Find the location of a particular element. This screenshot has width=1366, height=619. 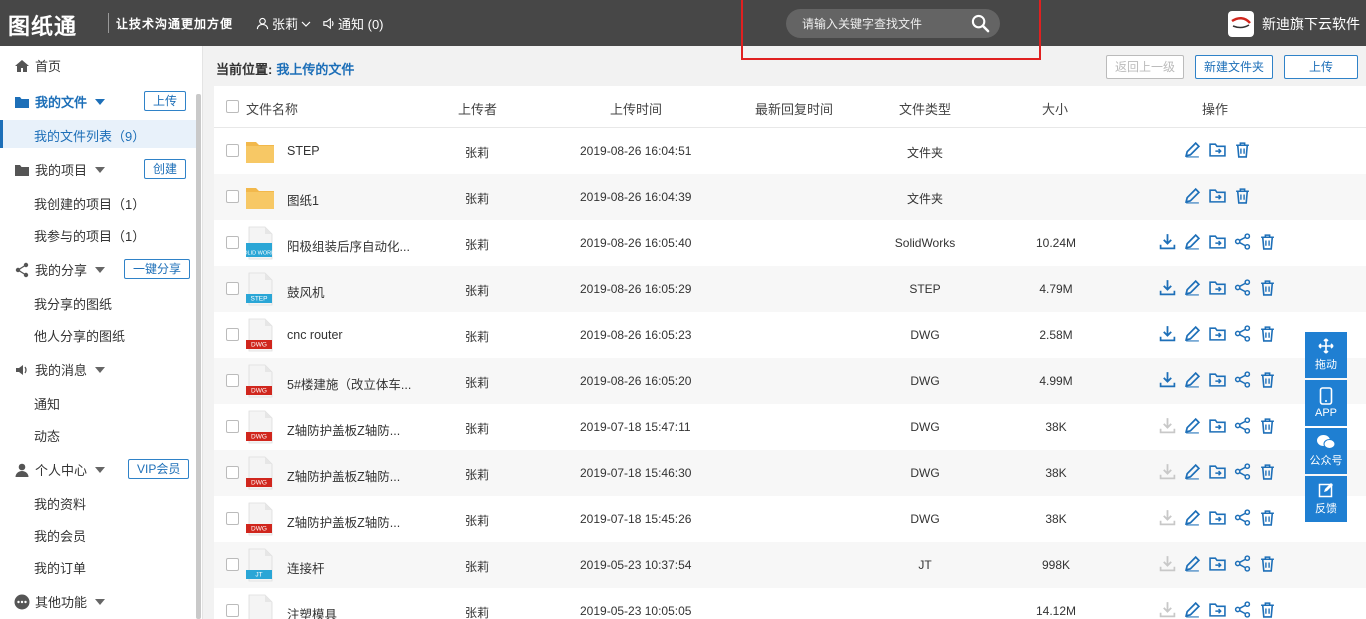

col-reply-time: 最新回复时间 is located at coordinates (794, 108).